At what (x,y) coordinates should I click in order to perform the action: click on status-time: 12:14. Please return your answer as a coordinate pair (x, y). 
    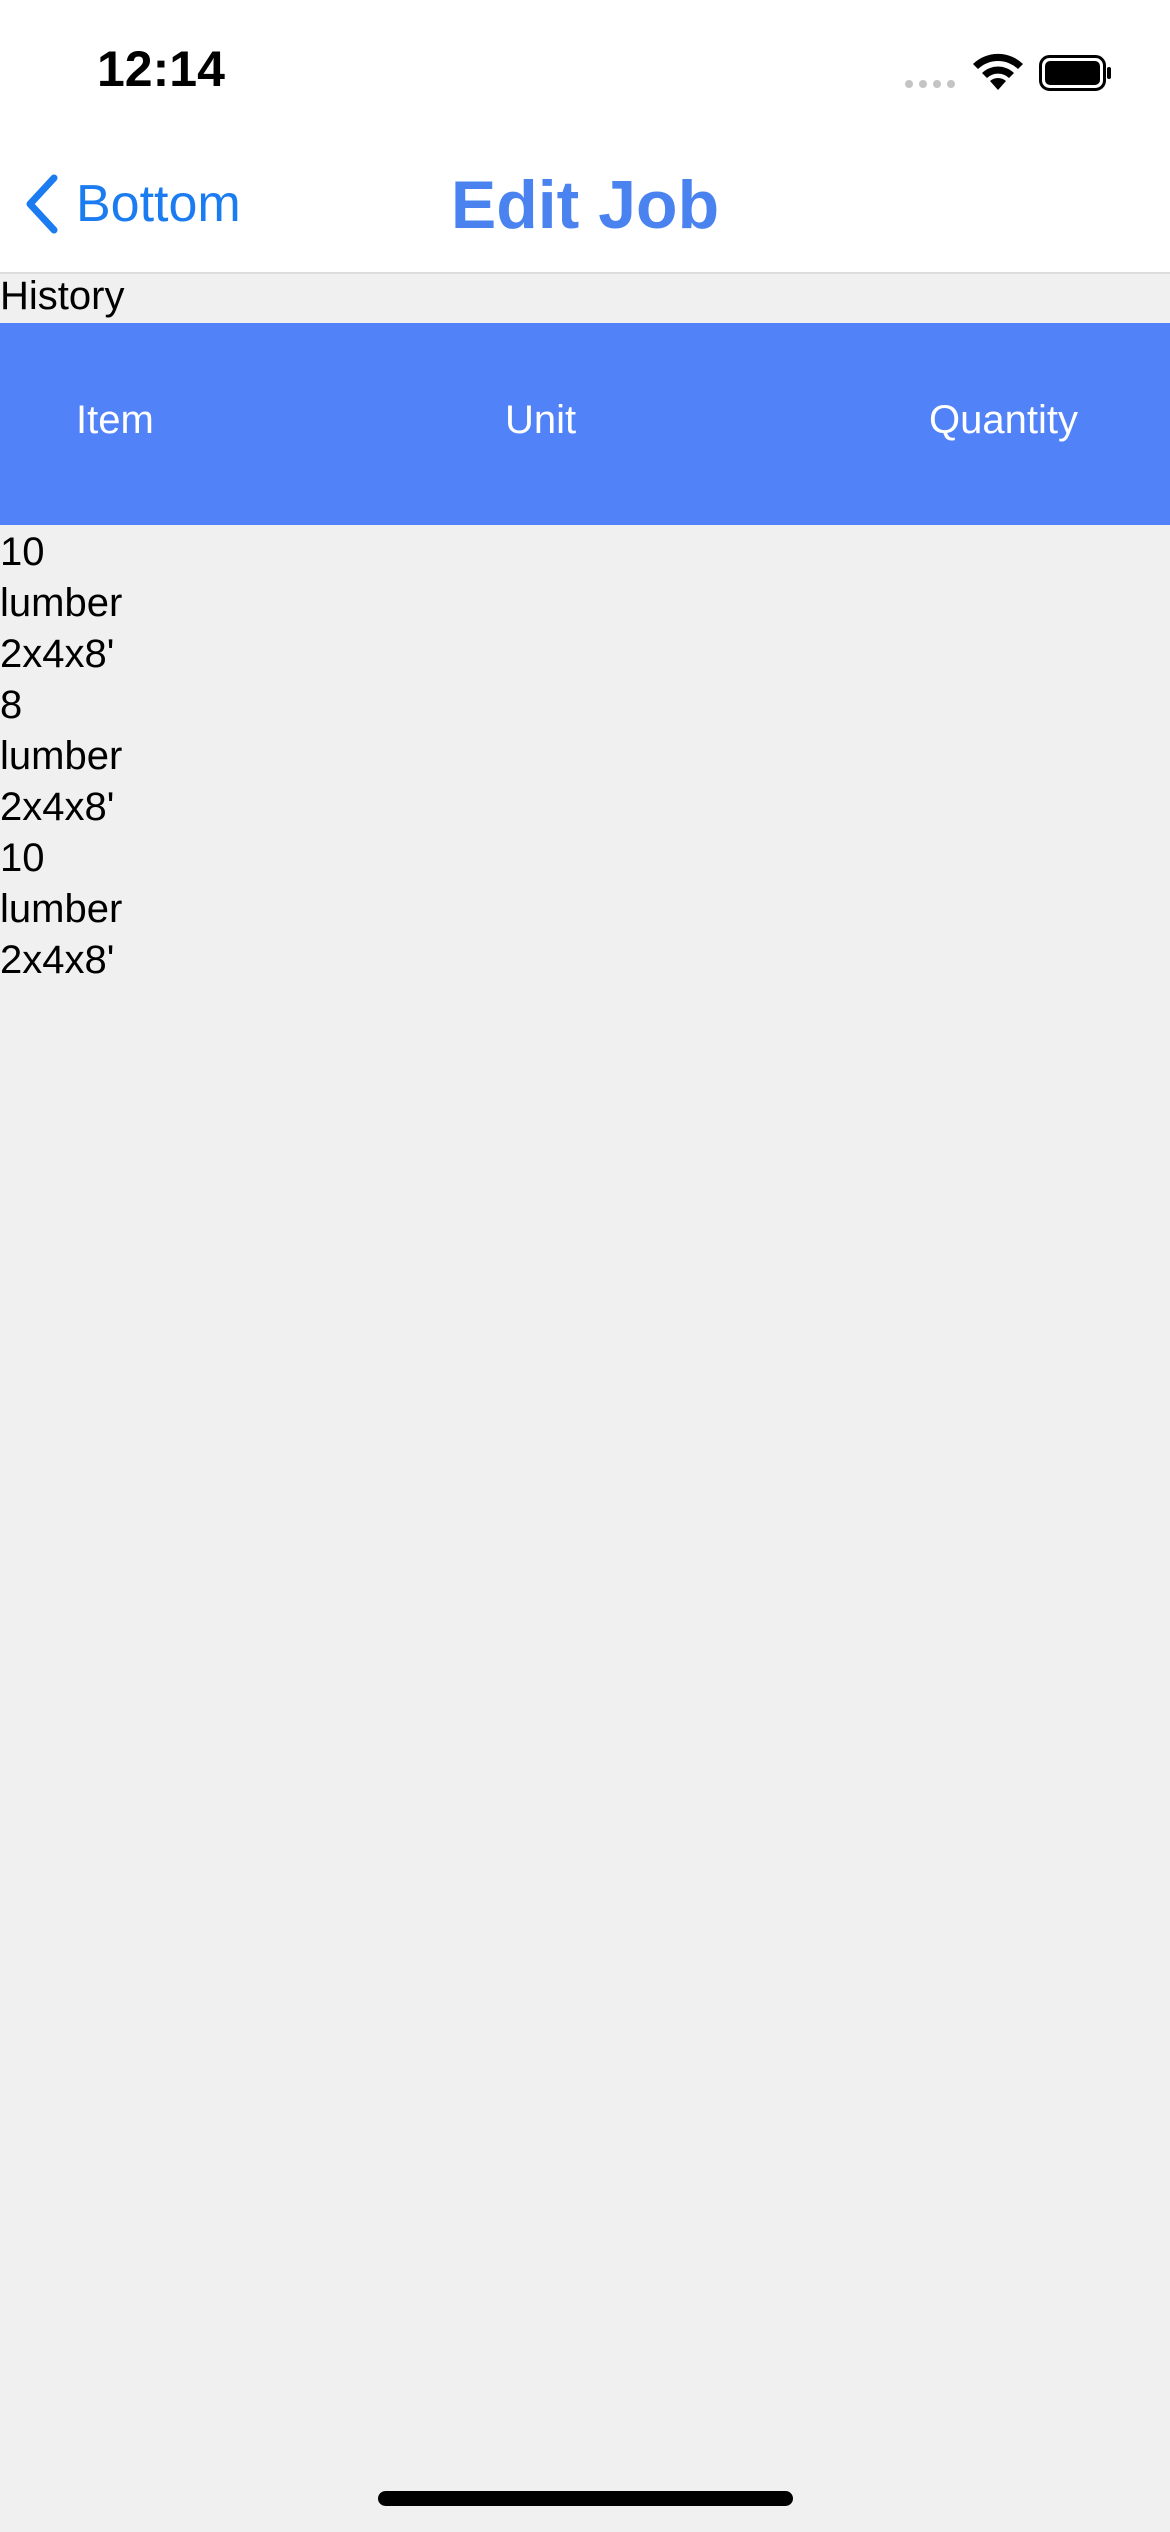
    Looking at the image, I should click on (161, 69).